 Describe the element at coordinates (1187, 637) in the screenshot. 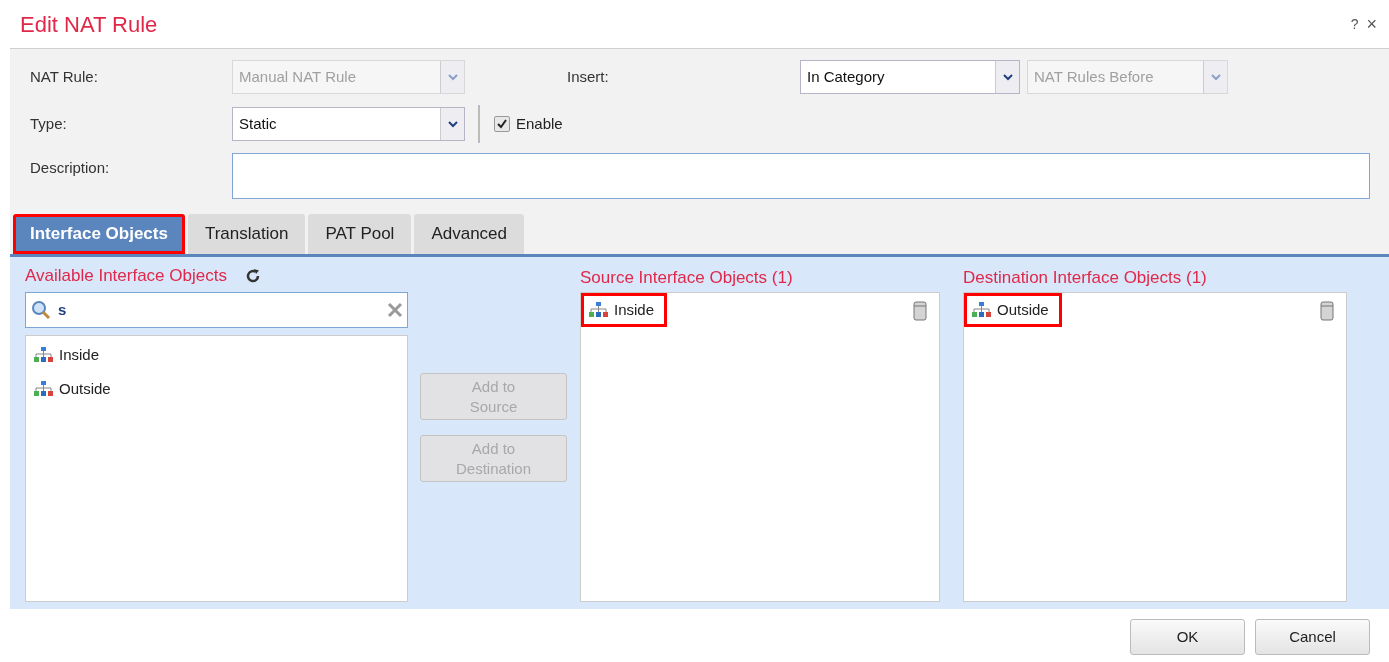

I see `dialog-button: OK` at that location.